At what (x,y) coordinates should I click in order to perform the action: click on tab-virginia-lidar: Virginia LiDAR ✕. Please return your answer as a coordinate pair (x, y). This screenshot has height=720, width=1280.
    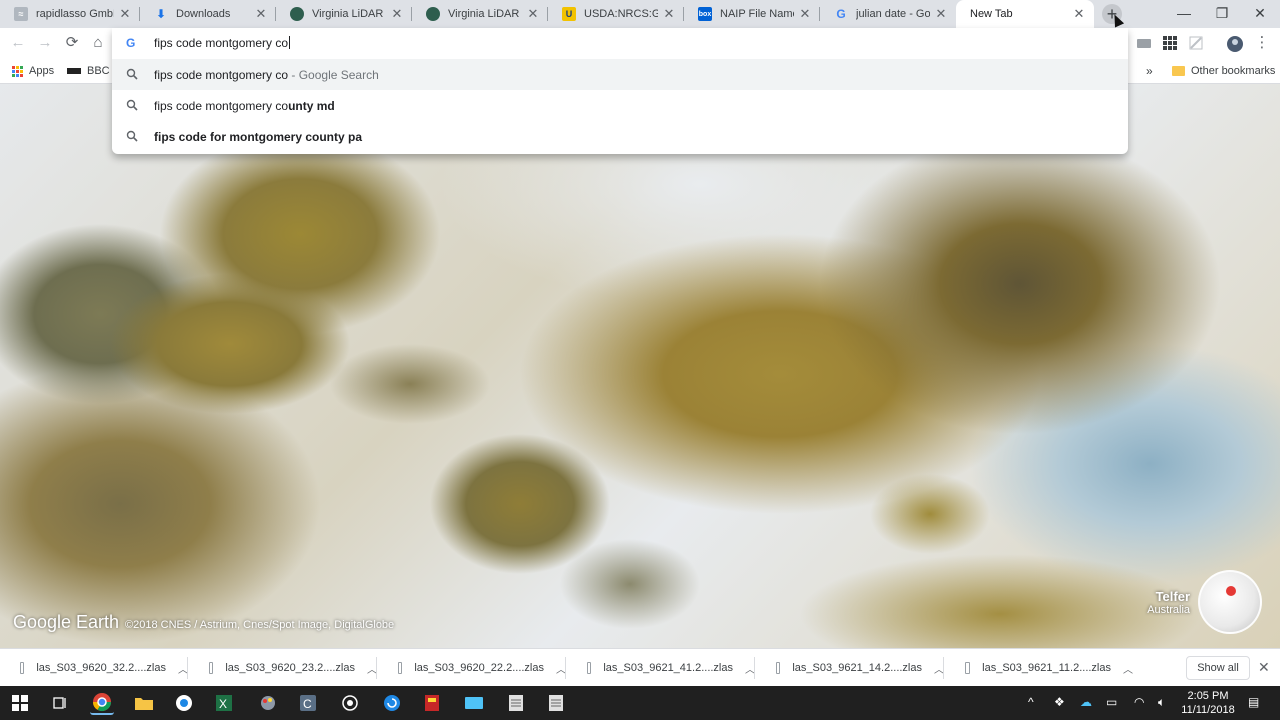
    Looking at the image, I should click on (344, 14).